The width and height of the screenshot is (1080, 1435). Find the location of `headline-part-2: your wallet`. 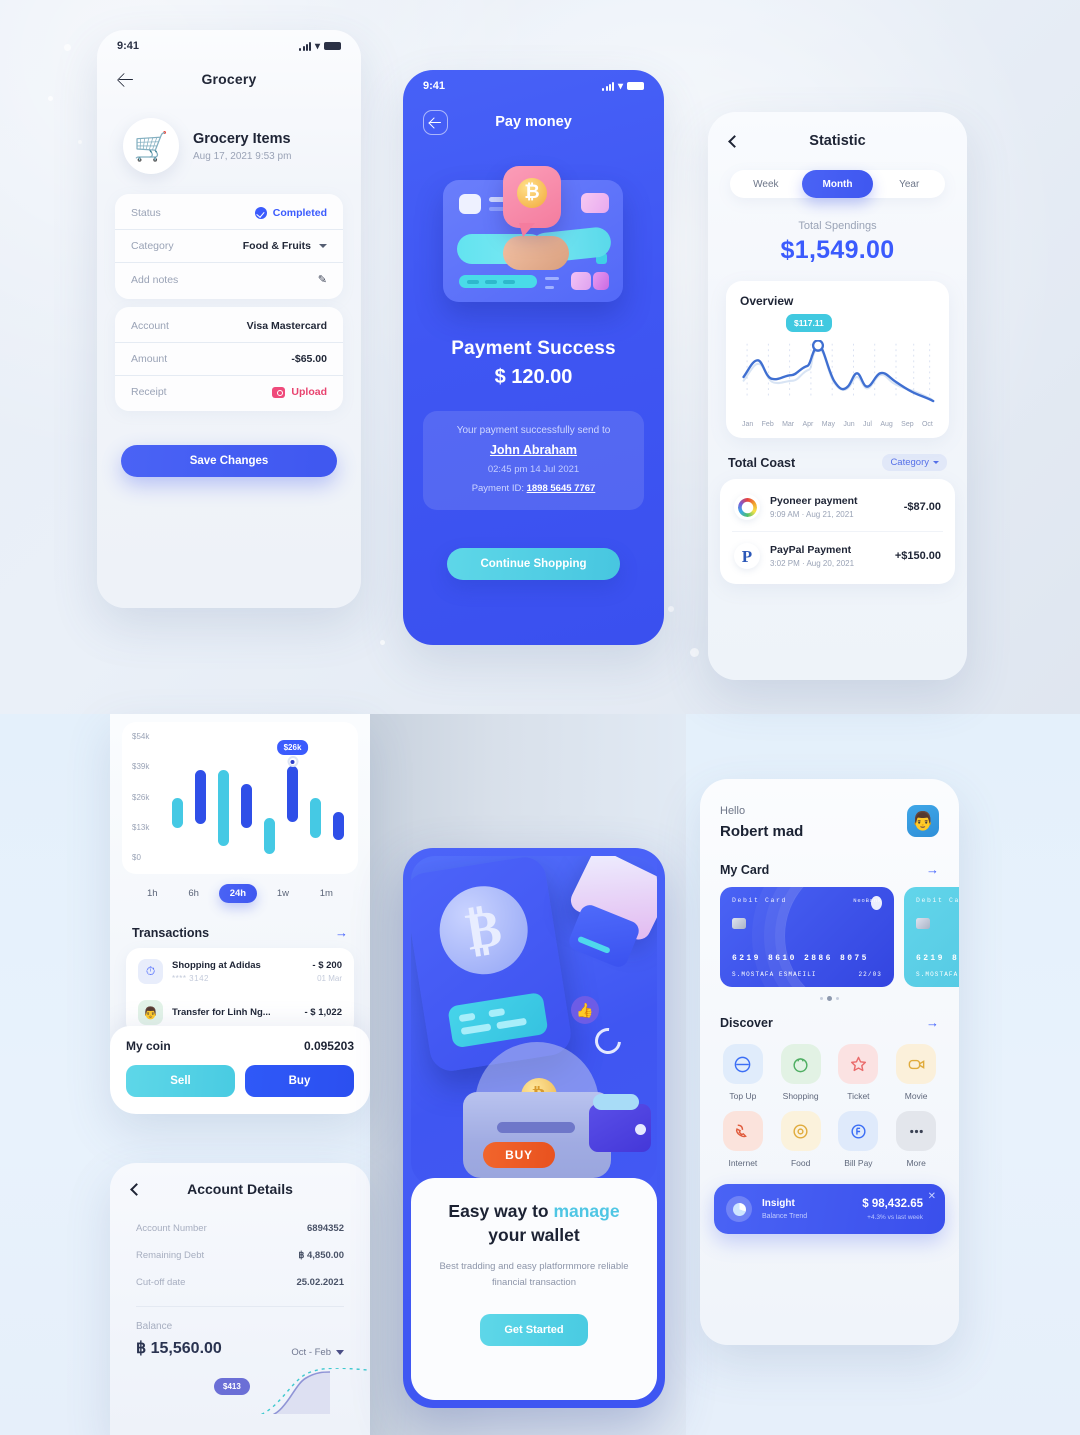

headline-part-2: your wallet is located at coordinates (534, 1234).